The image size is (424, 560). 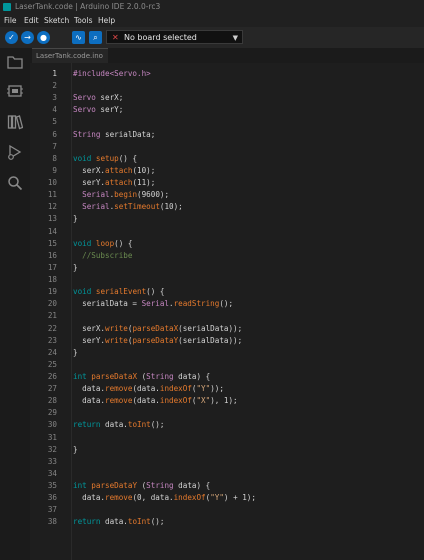 I want to click on code-line: 21, so click(x=227, y=316).